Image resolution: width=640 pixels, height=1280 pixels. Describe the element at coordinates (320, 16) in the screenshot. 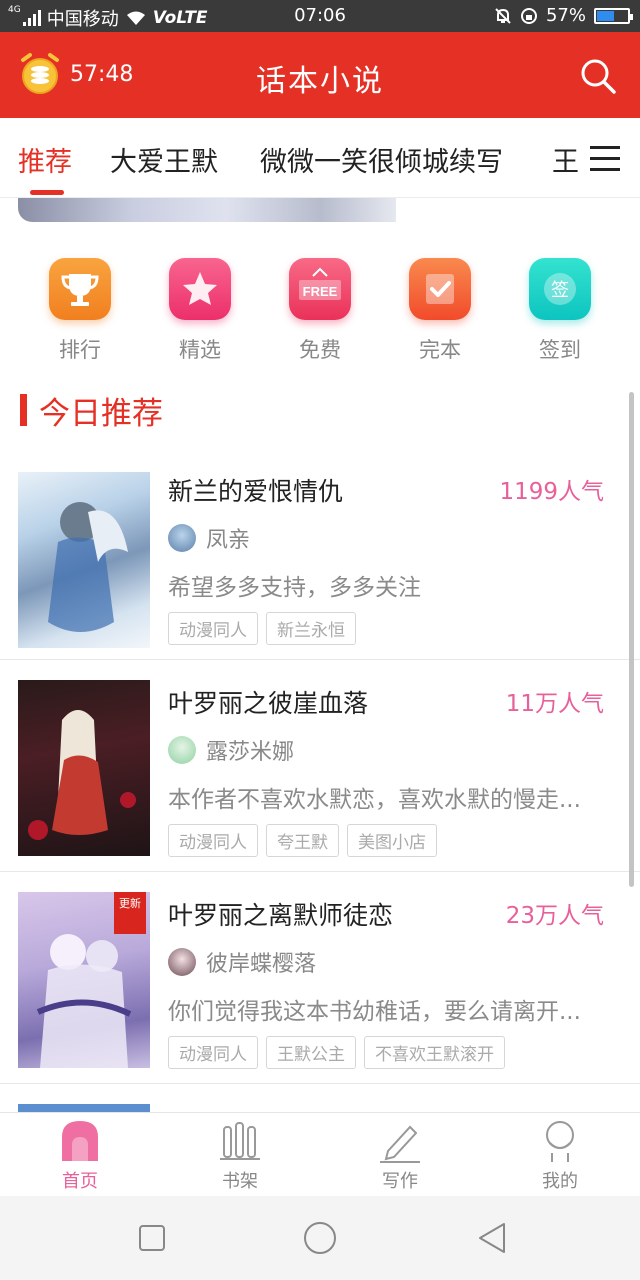

I see `status-bar: 4G 中国移动 VoLTE 07:06 57%` at that location.